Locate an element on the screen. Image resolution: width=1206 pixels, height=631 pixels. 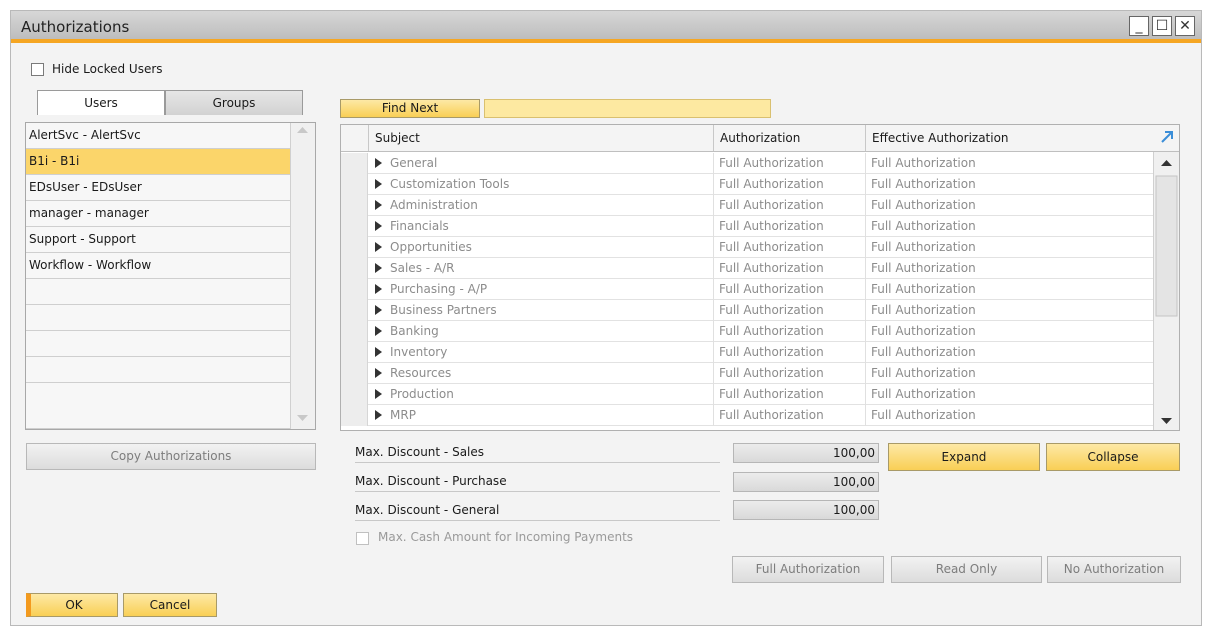
tab-groups-label: Groups is located at coordinates (234, 103).